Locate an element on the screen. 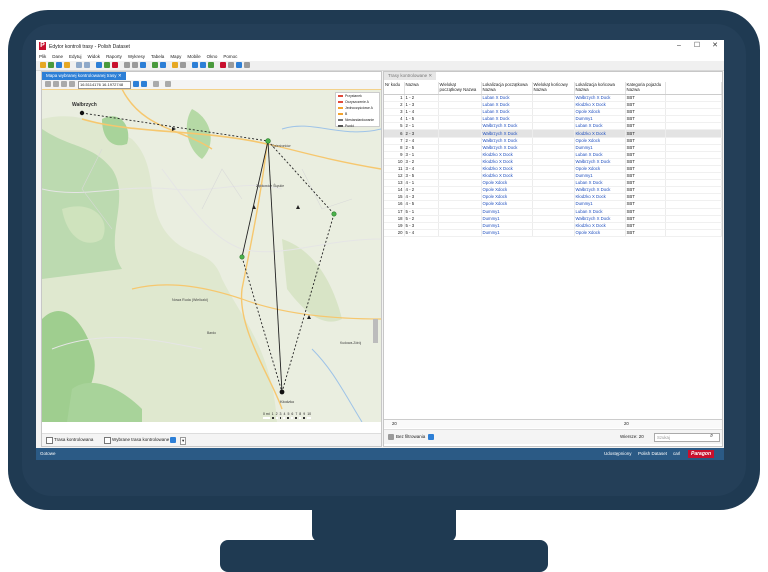  search-icon: ⌕ is located at coordinates (711, 436).